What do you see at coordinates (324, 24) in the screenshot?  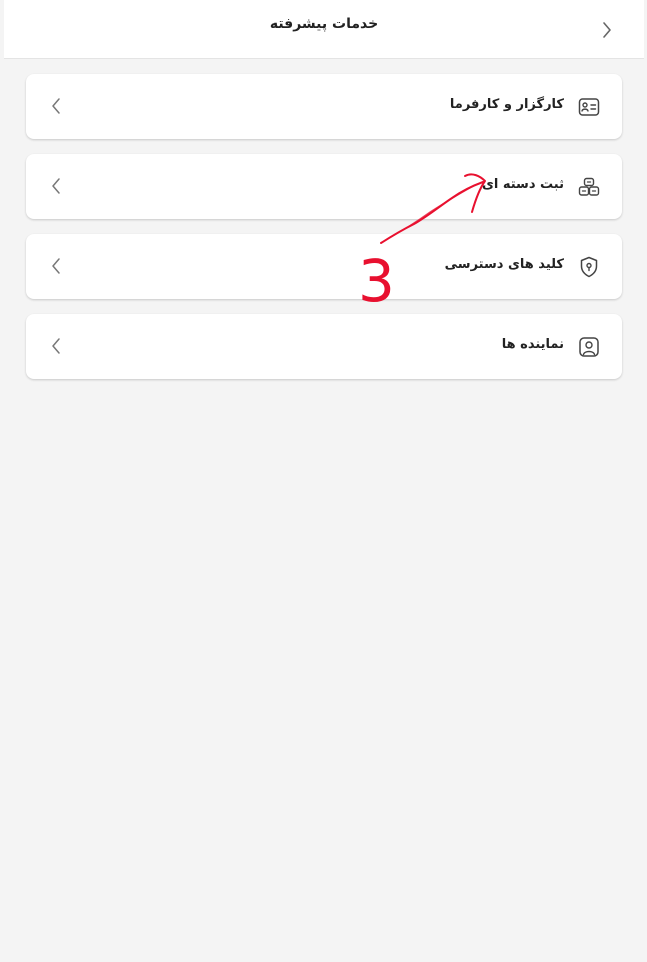 I see `page-title: خدمات پیشرفته` at bounding box center [324, 24].